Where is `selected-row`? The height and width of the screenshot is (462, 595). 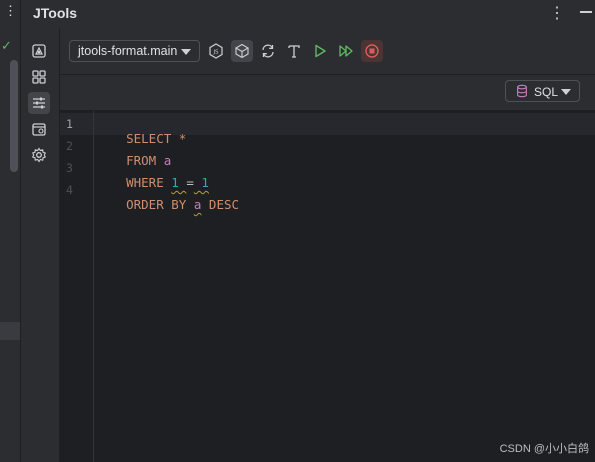 selected-row is located at coordinates (10, 331).